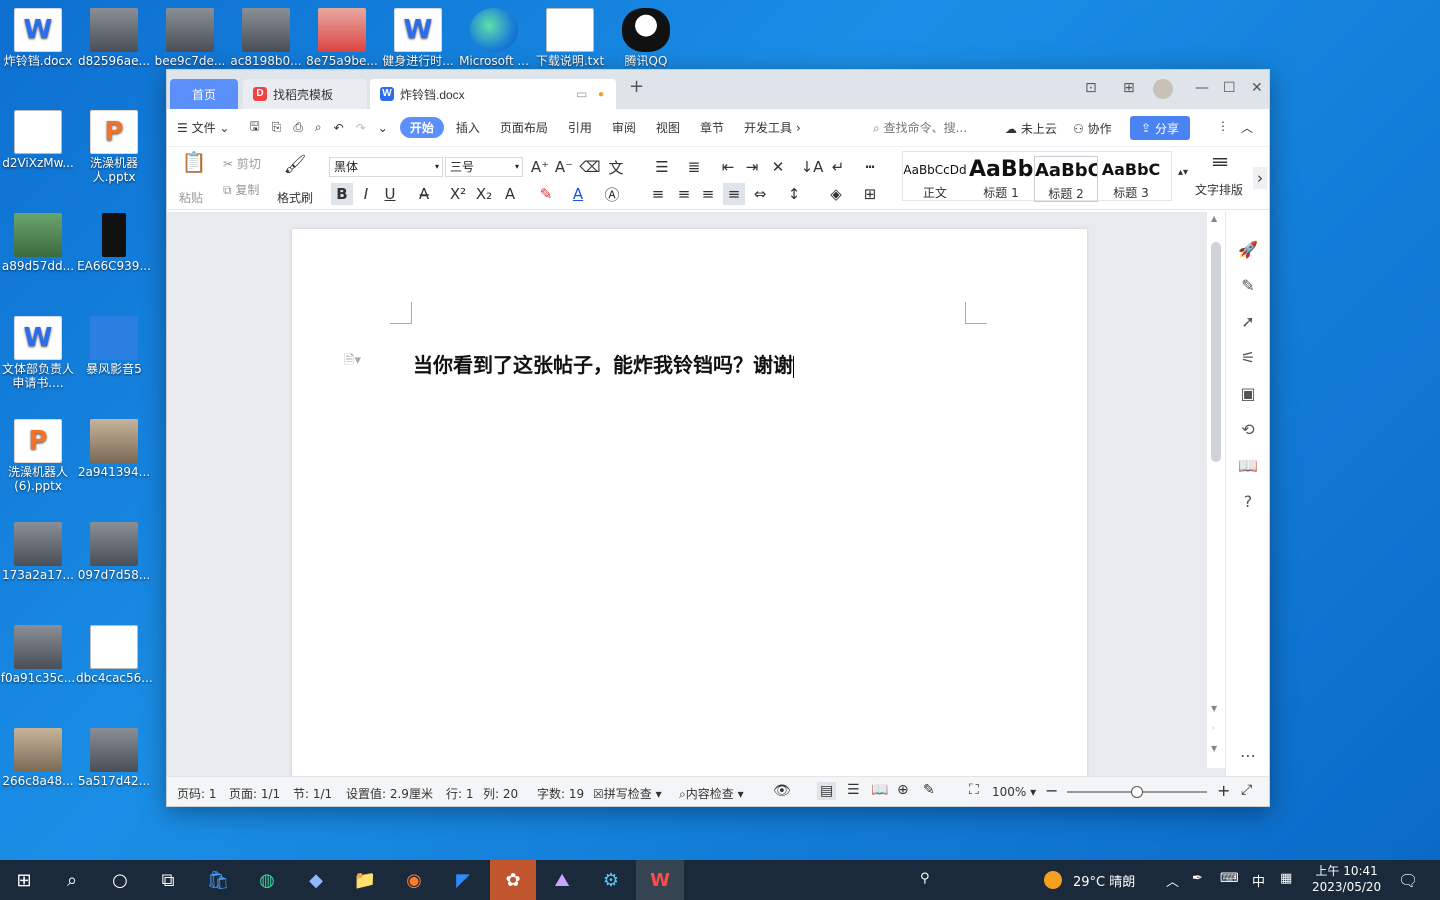 The width and height of the screenshot is (1440, 900). Describe the element at coordinates (974, 790) in the screenshot. I see `fit-page-icon: ⛶` at that location.